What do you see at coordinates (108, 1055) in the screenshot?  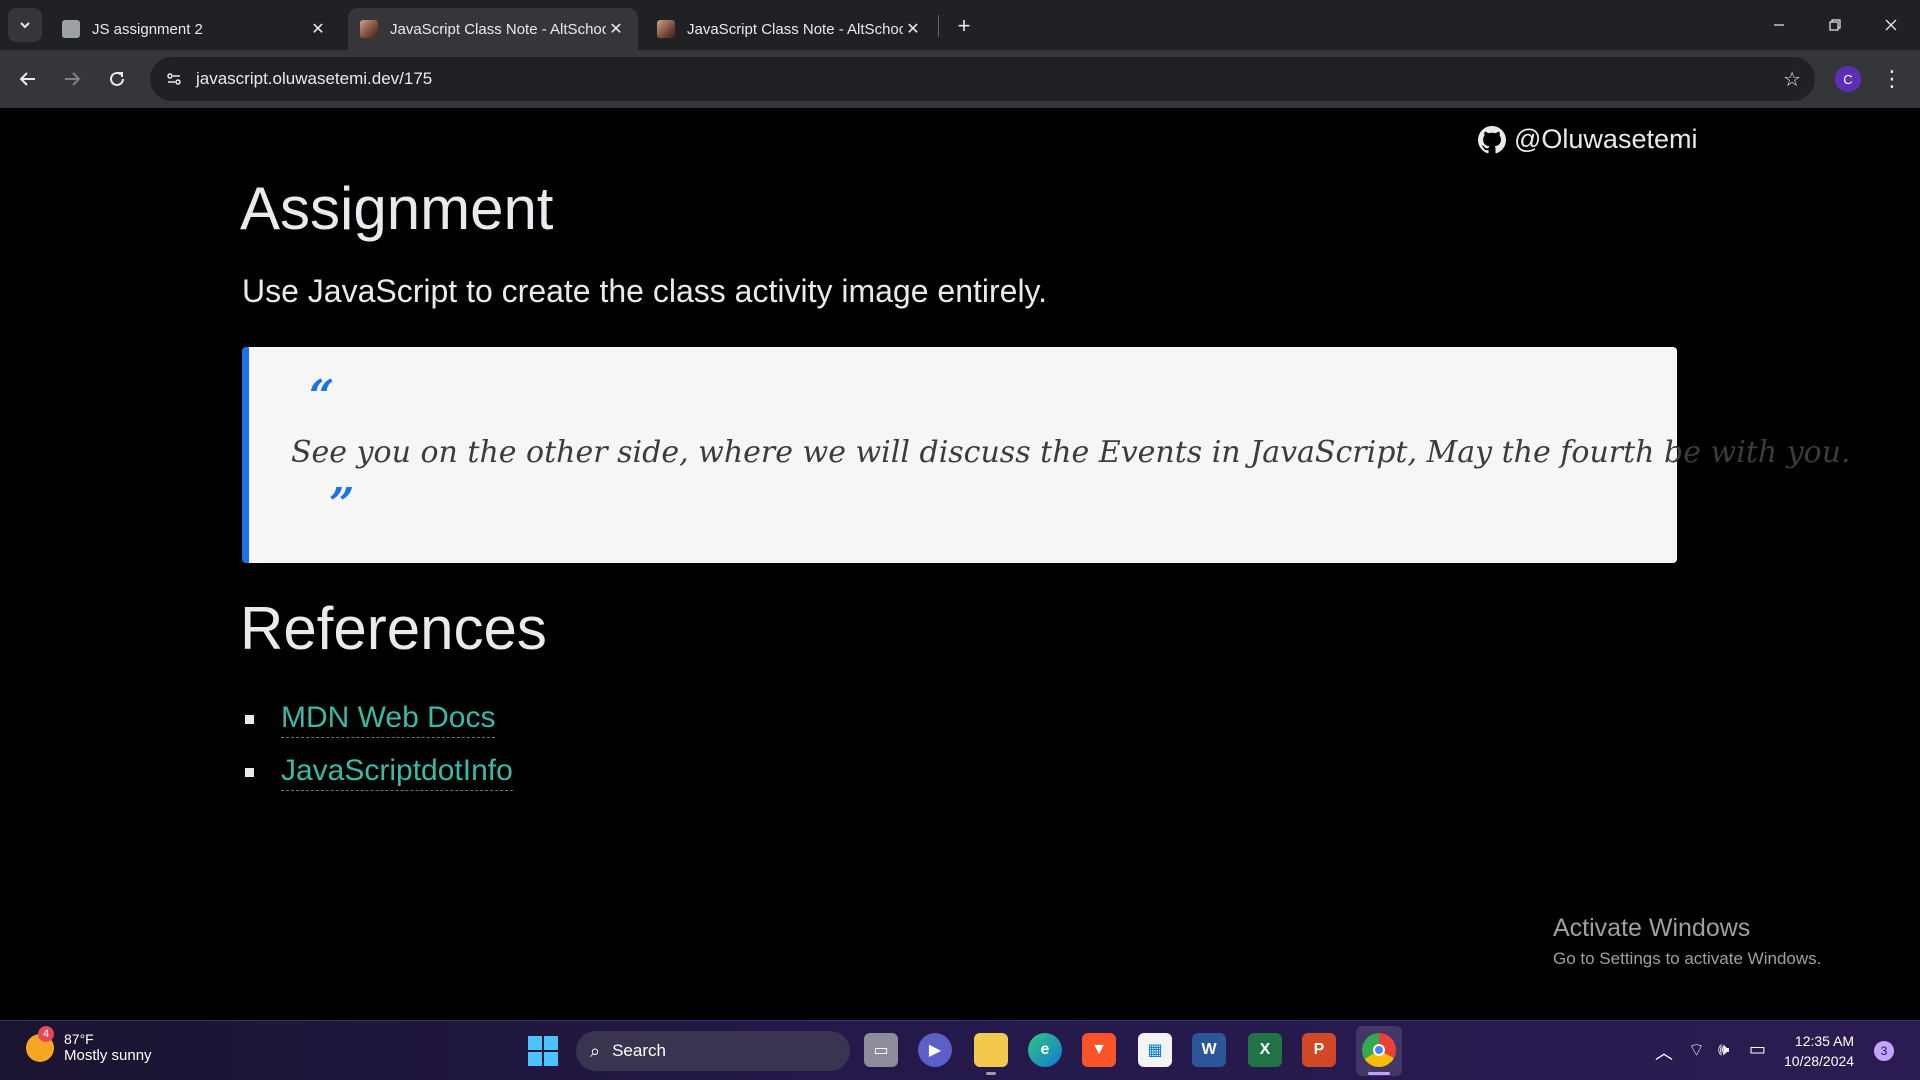 I see `weather-desc: Mostly sunny` at bounding box center [108, 1055].